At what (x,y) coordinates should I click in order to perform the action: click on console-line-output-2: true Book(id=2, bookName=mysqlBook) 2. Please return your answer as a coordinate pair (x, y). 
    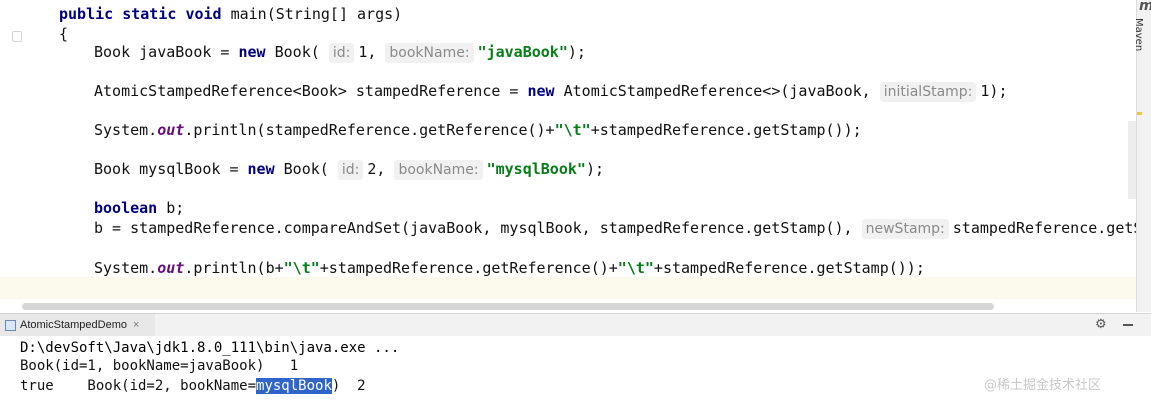
    Looking at the image, I should click on (193, 386).